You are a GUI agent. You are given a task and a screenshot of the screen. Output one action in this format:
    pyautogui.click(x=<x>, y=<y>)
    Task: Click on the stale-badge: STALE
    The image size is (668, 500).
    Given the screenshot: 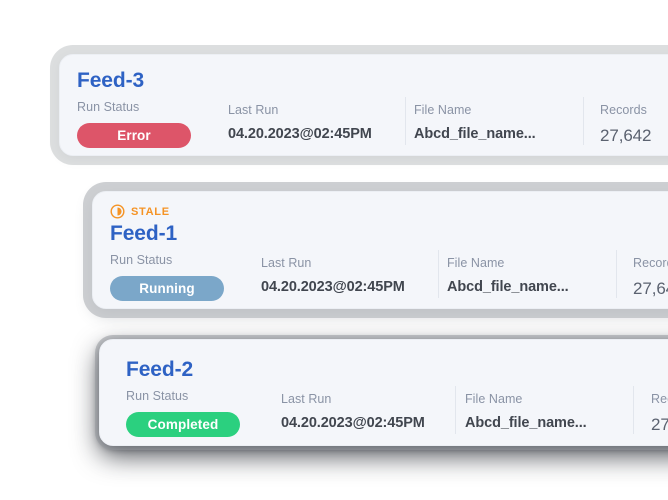 What is the action you would take?
    pyautogui.click(x=140, y=211)
    